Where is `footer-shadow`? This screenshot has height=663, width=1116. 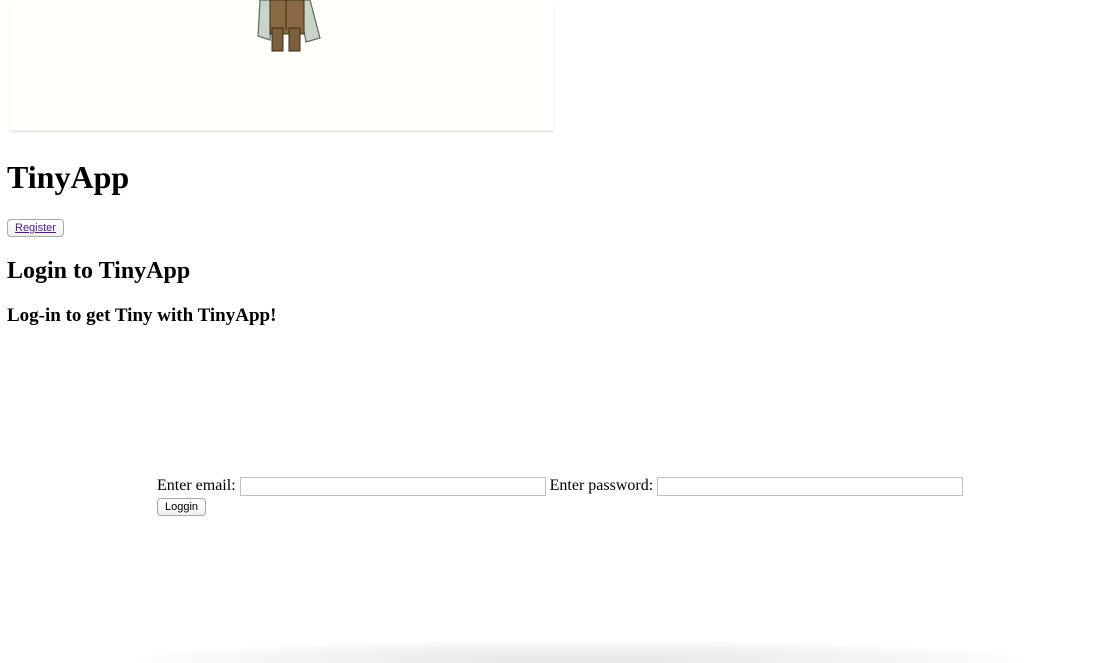 footer-shadow is located at coordinates (580, 651).